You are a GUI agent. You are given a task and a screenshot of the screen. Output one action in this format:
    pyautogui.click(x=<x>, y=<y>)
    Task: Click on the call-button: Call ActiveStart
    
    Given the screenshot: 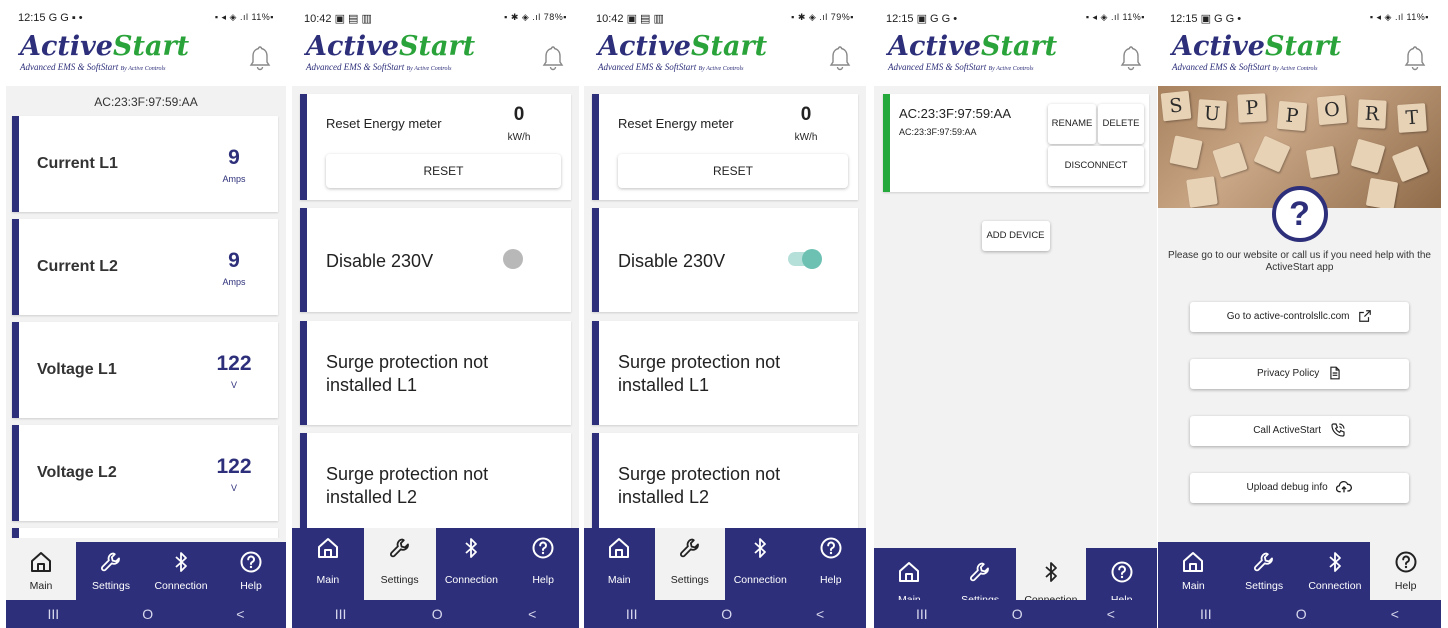 What is the action you would take?
    pyautogui.click(x=1299, y=431)
    